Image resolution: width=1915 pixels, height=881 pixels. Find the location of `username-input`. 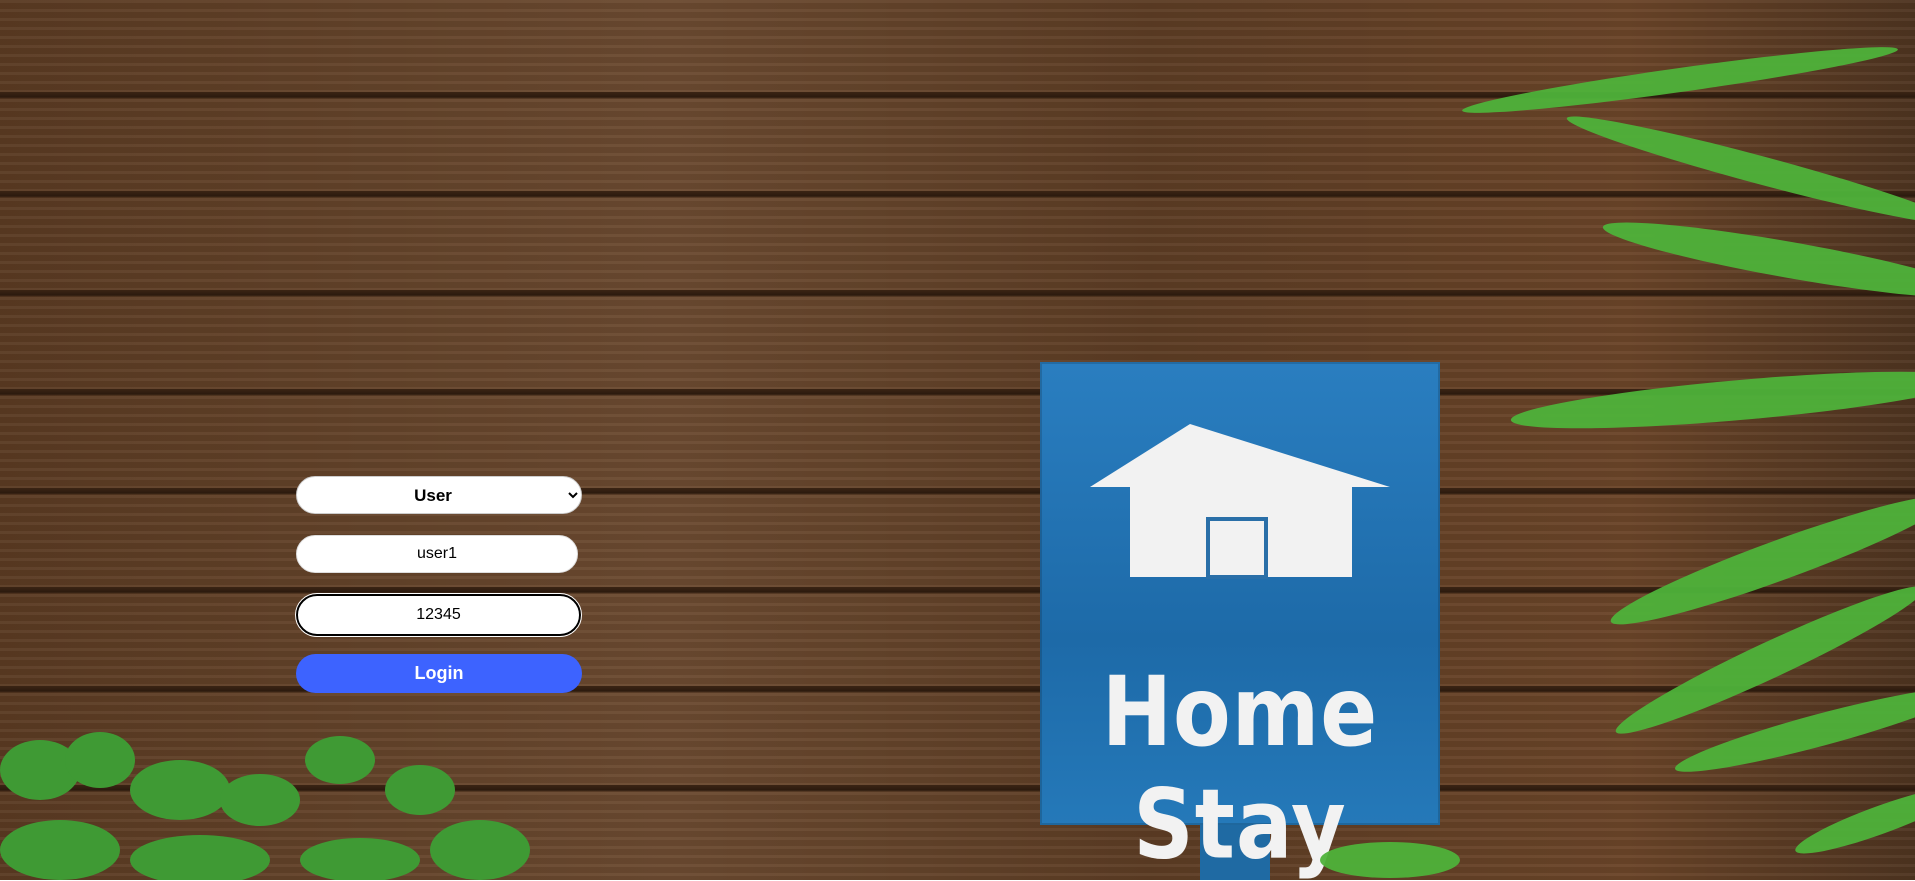

username-input is located at coordinates (437, 554).